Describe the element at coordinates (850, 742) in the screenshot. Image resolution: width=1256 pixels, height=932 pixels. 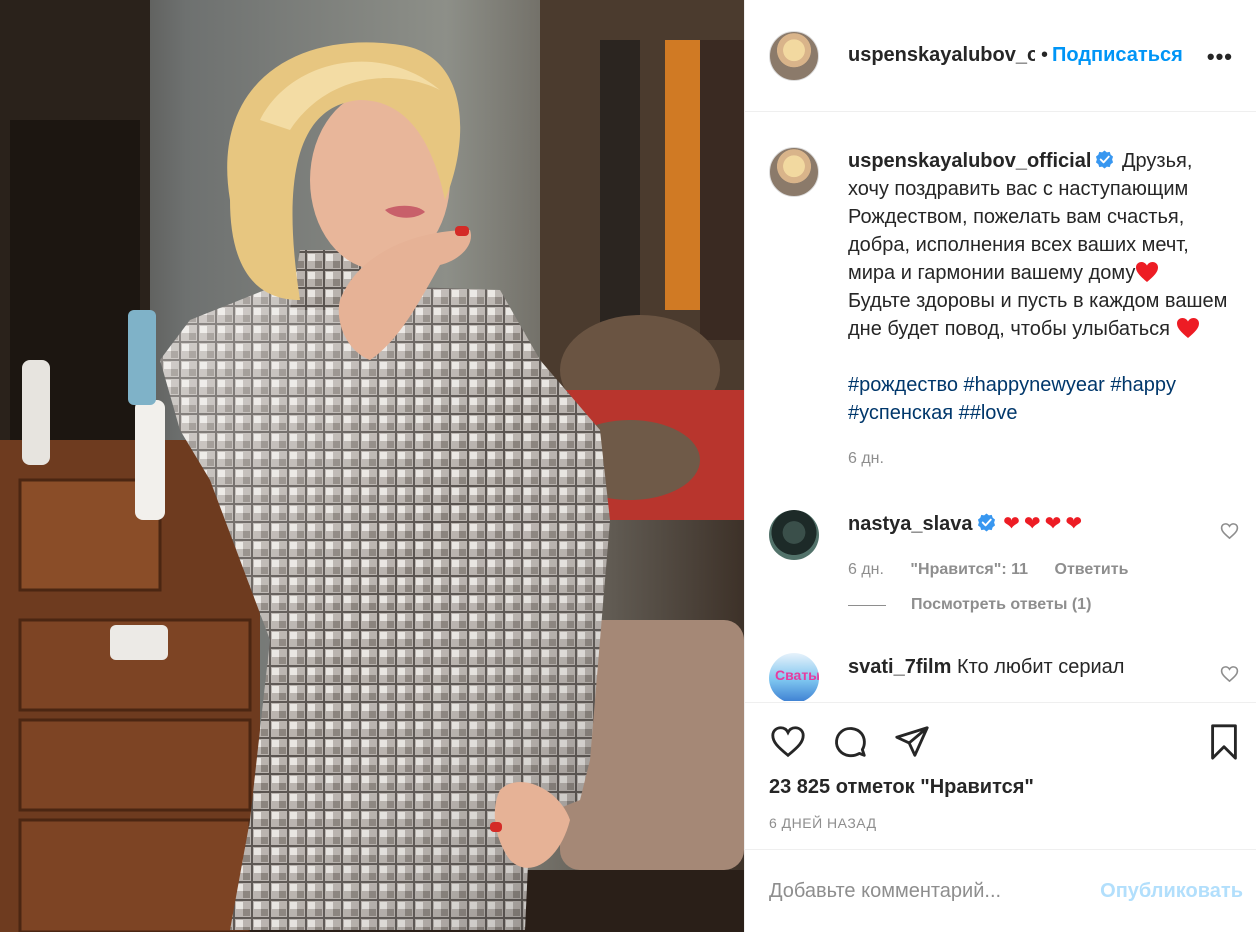
I see `comment-icon` at that location.